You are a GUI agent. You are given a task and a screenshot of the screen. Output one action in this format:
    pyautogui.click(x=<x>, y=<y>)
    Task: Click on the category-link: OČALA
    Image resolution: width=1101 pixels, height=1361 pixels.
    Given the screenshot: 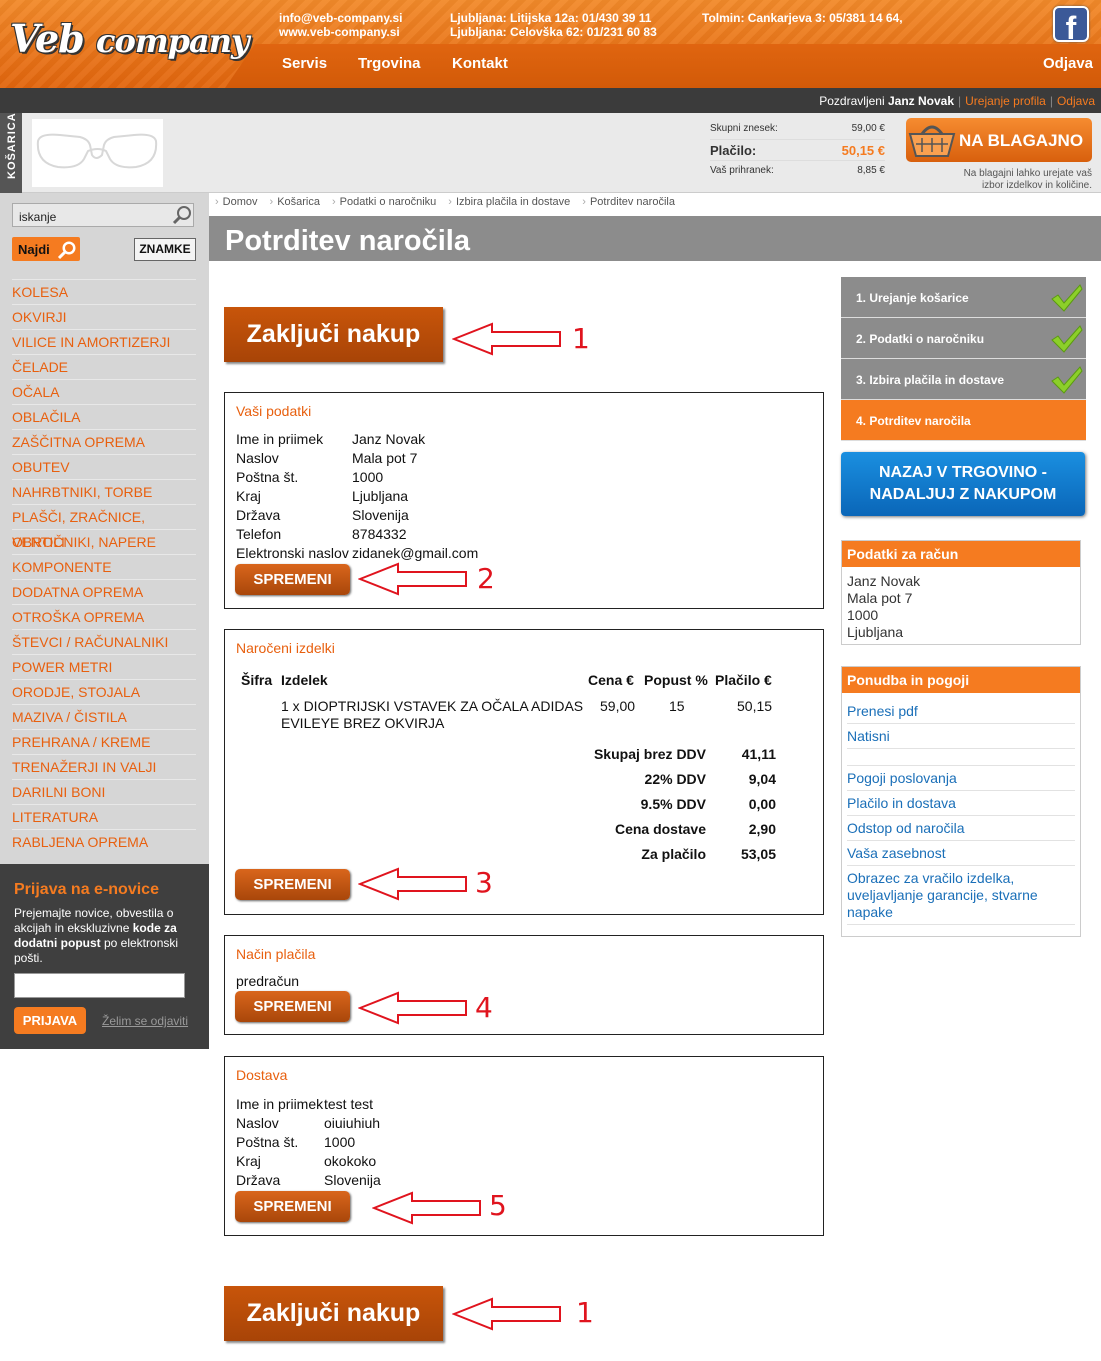 What is the action you would take?
    pyautogui.click(x=104, y=391)
    